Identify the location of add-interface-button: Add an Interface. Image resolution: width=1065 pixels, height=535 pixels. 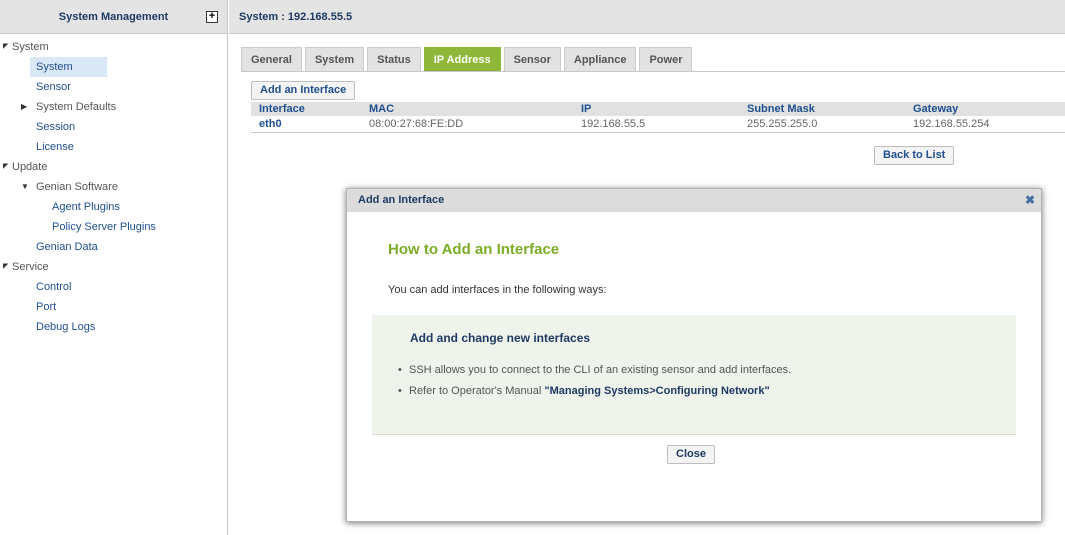
(303, 90).